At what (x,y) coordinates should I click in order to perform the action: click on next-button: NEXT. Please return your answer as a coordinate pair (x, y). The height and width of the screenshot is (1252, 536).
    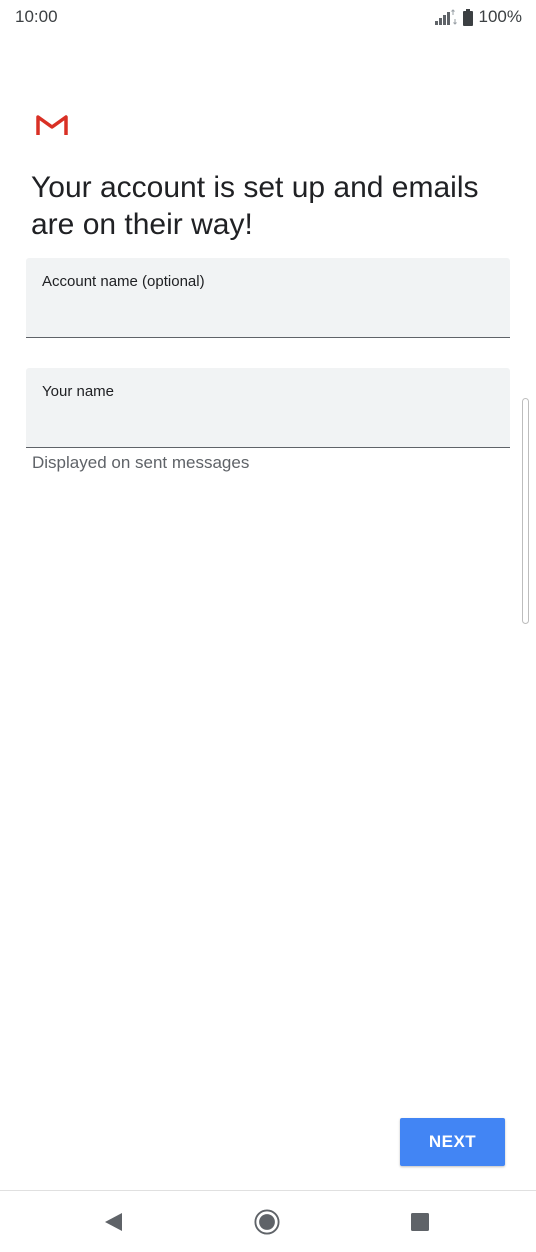
    Looking at the image, I should click on (452, 1142).